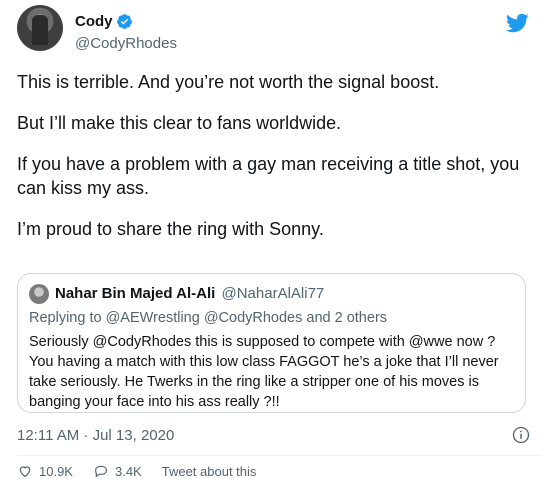 Image resolution: width=542 pixels, height=479 pixels. Describe the element at coordinates (56, 471) in the screenshot. I see `like-count: 10.9K` at that location.